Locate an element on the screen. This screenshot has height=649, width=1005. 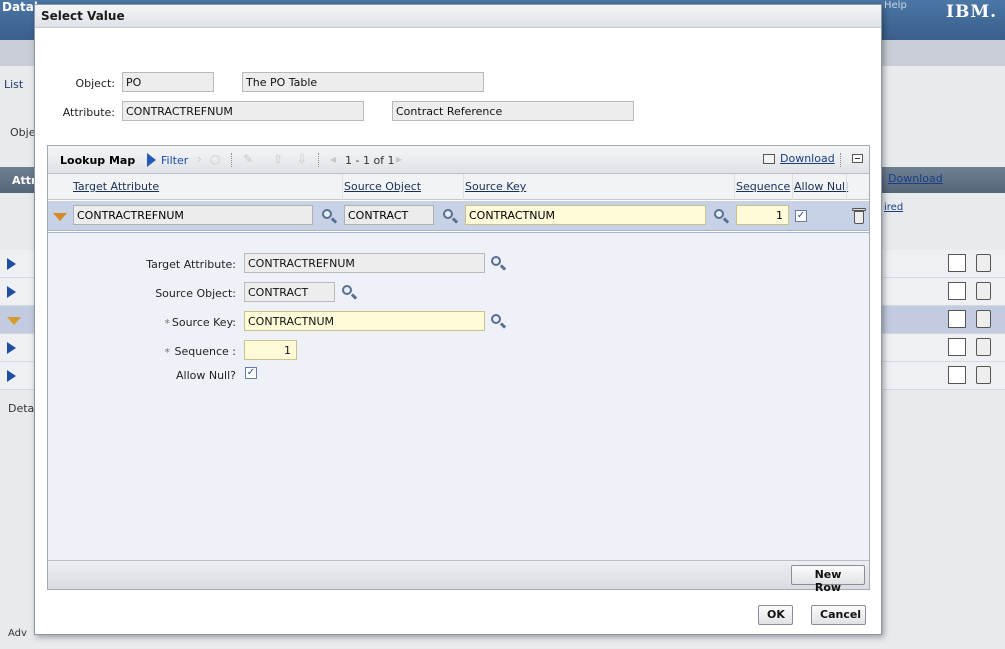
source-key-cell: CONTRACTNUM is located at coordinates (585, 215).